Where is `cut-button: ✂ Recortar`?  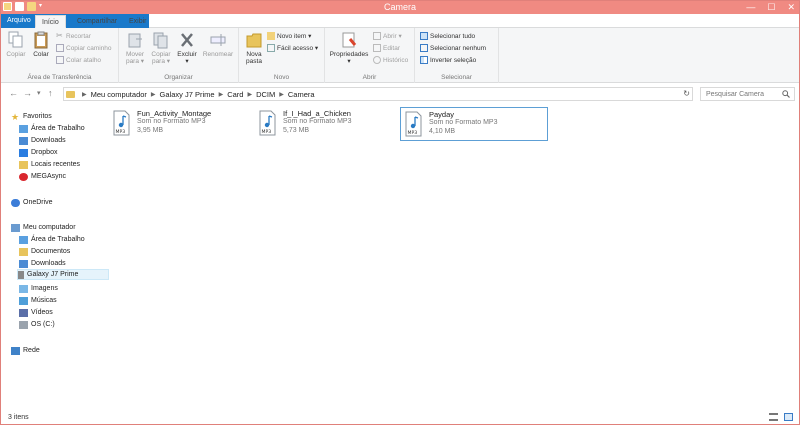 cut-button: ✂ Recortar is located at coordinates (73, 36).